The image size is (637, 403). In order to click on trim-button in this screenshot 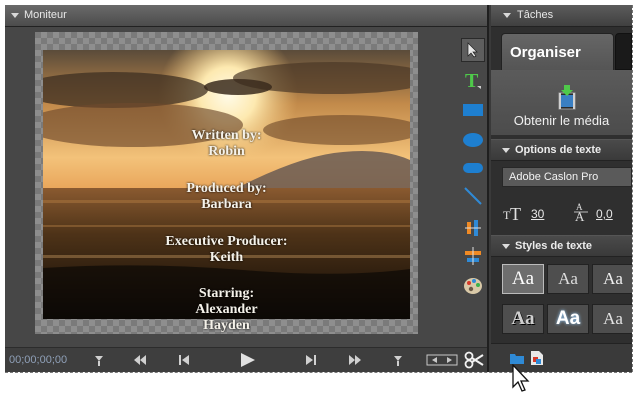, I will do `click(442, 360)`.